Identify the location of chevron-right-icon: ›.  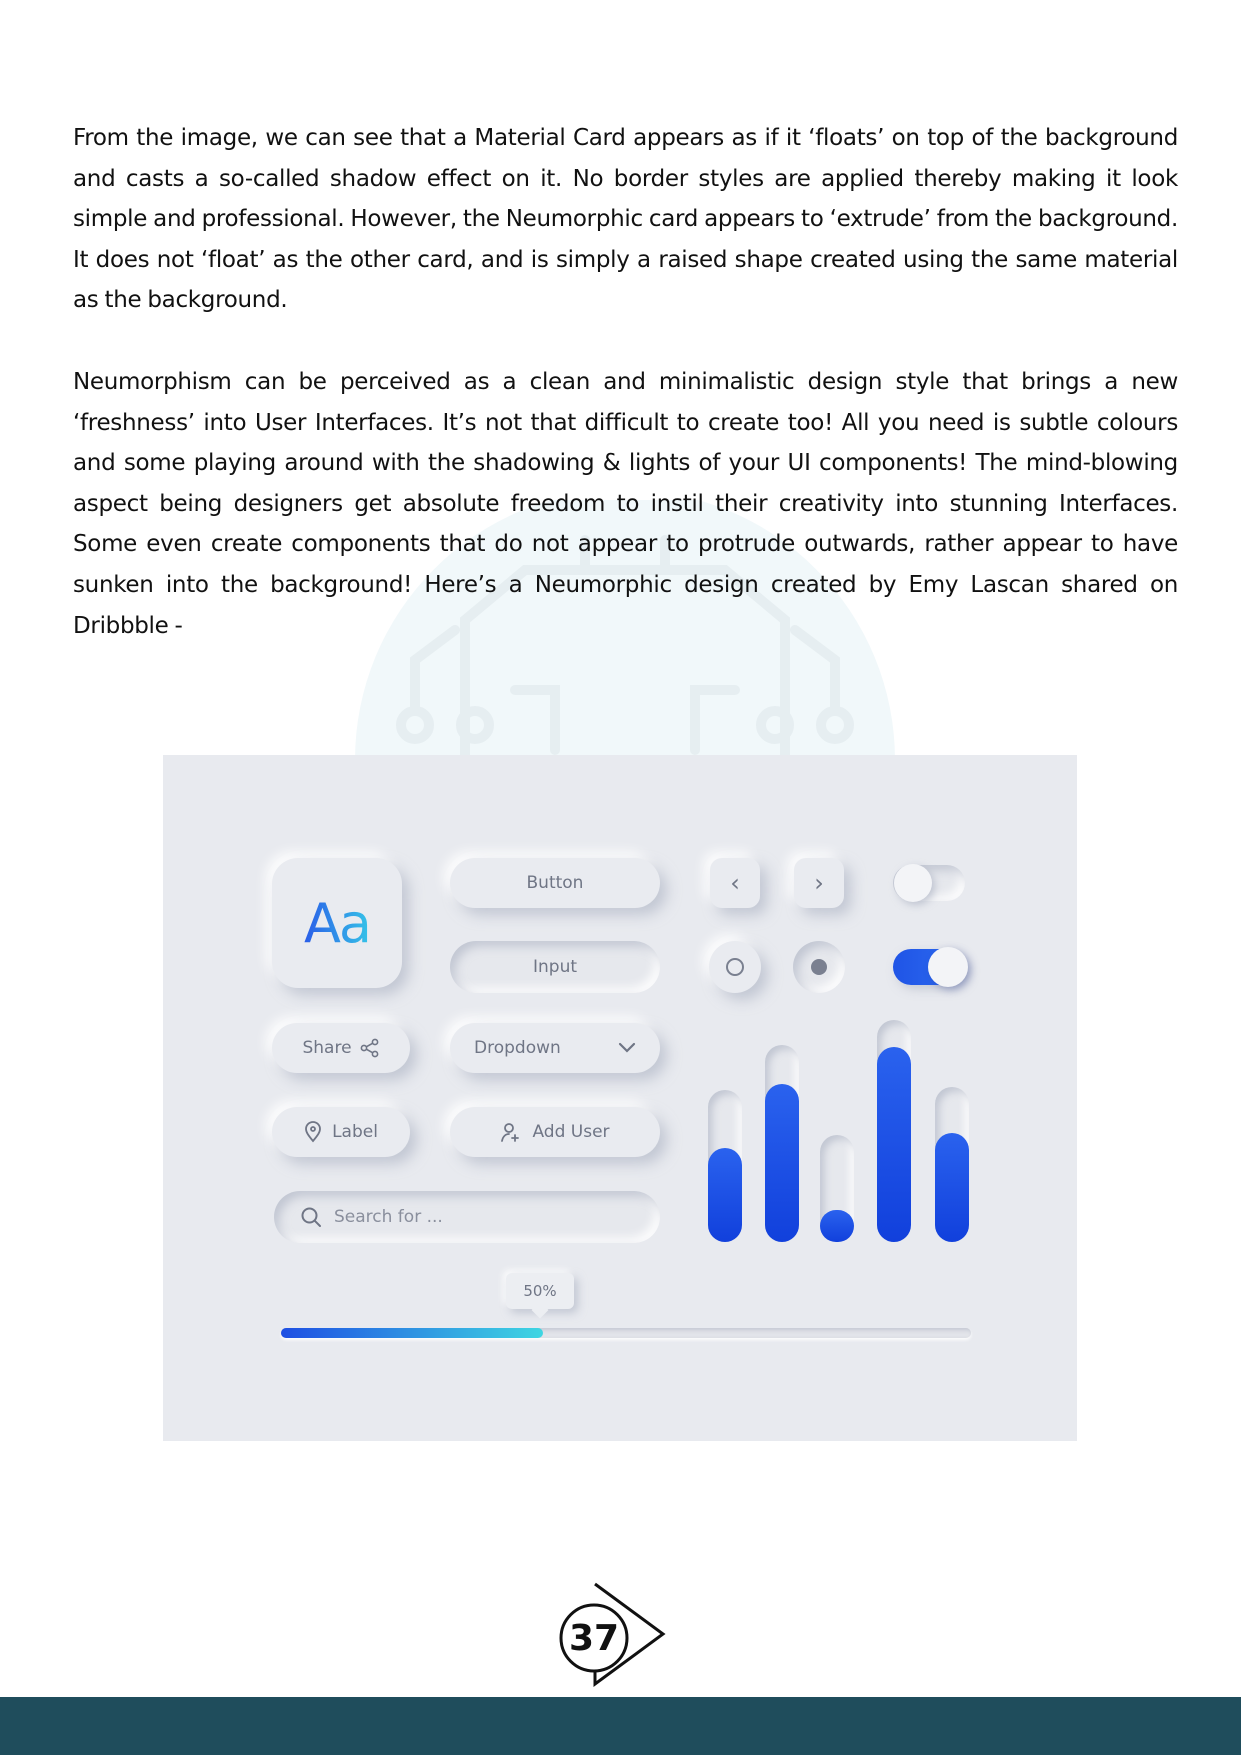
(819, 883).